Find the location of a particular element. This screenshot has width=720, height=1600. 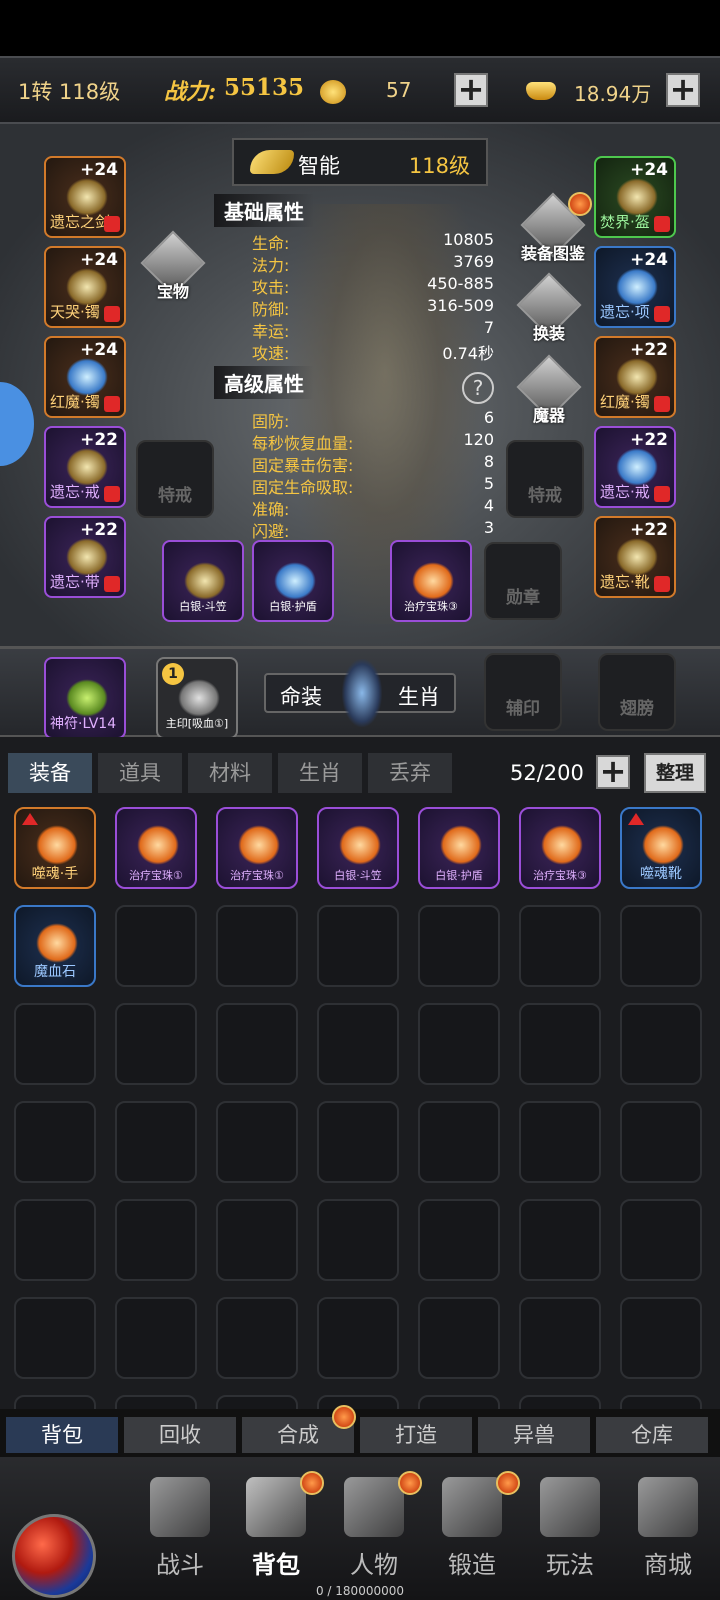

add-coin-button: + is located at coordinates (471, 90).